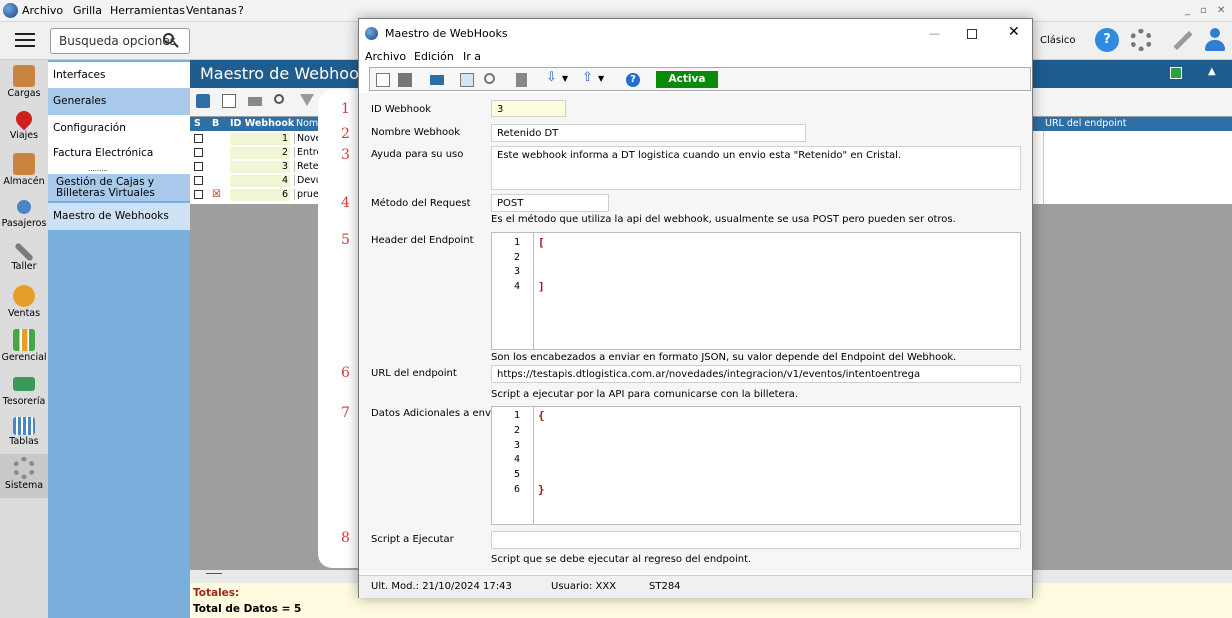 This screenshot has width=1232, height=618. What do you see at coordinates (119, 153) in the screenshot?
I see `submenu-factura-electronica: Factura Electrónica` at bounding box center [119, 153].